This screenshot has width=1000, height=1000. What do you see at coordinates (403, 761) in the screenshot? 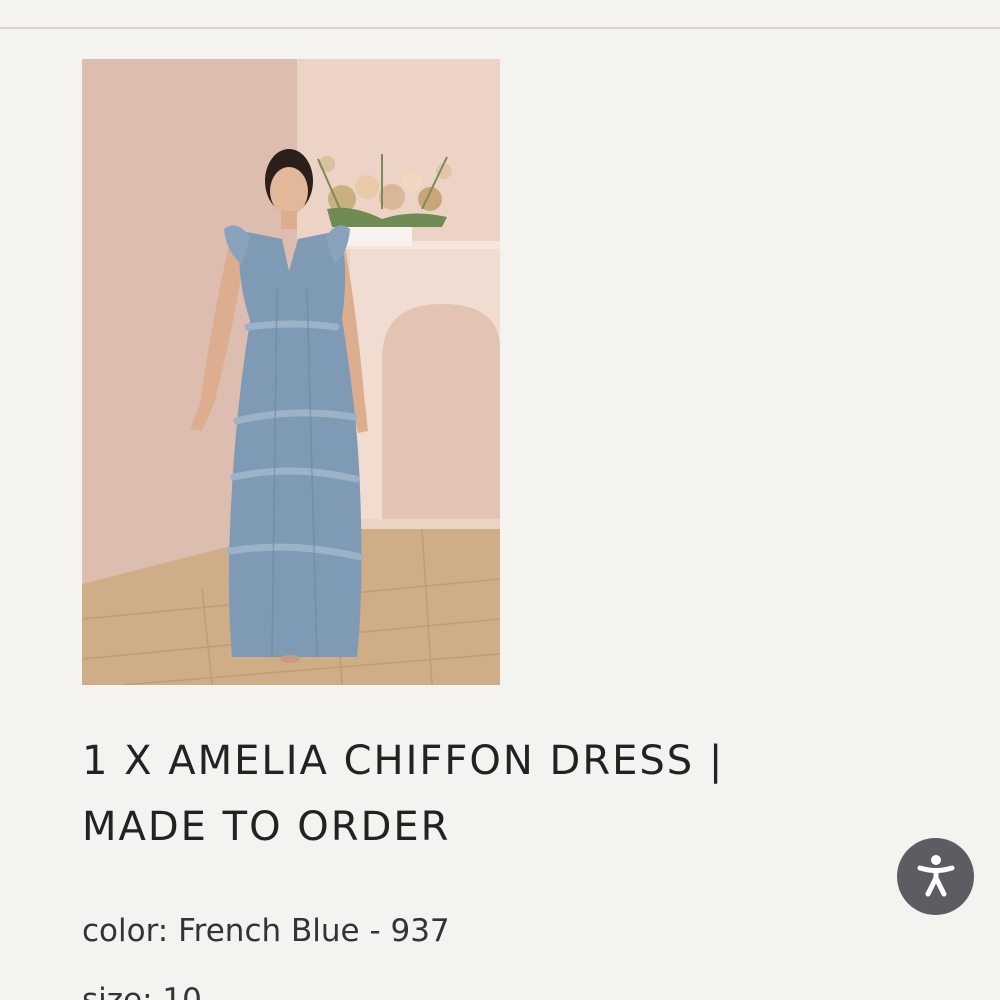
I see `product-title-line-1: 1 X AMELIA CHIFFON DRESS |` at bounding box center [403, 761].